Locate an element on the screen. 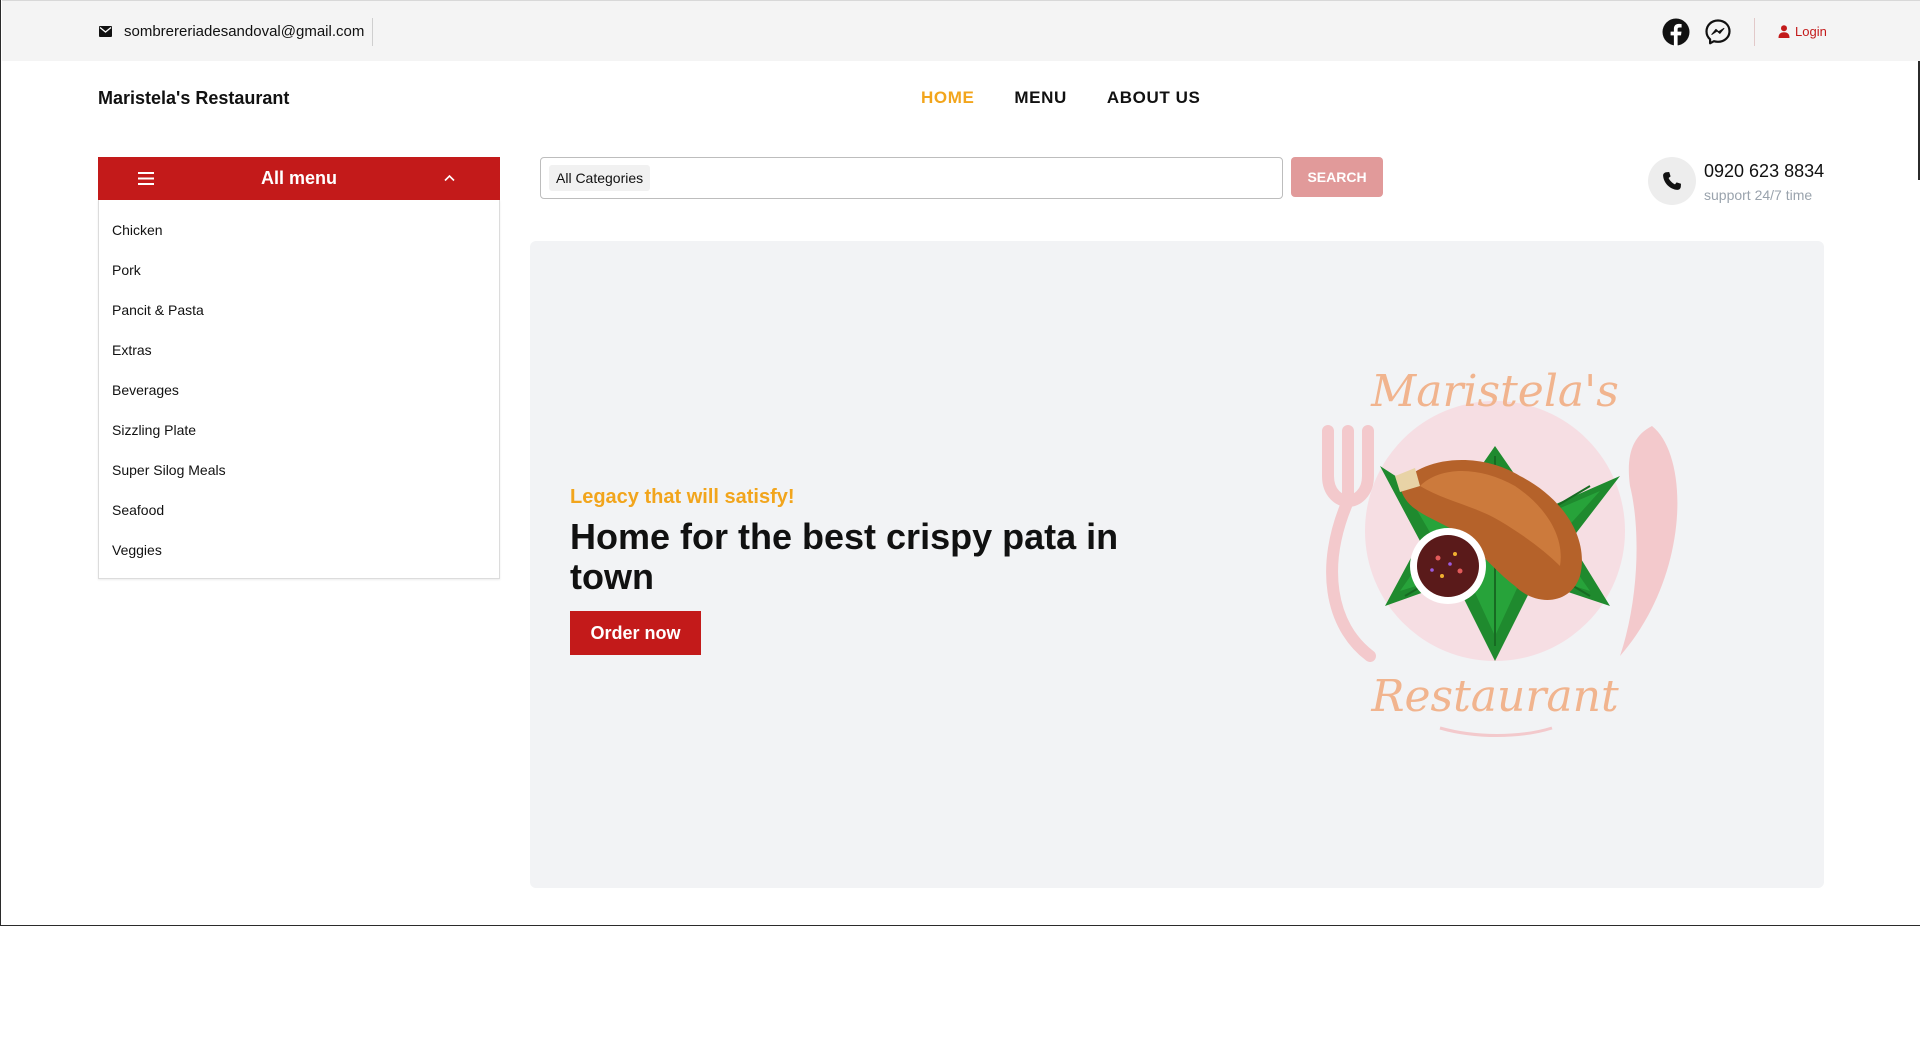  category-item-pancit-pasta: Pancit & Pasta is located at coordinates (299, 310).